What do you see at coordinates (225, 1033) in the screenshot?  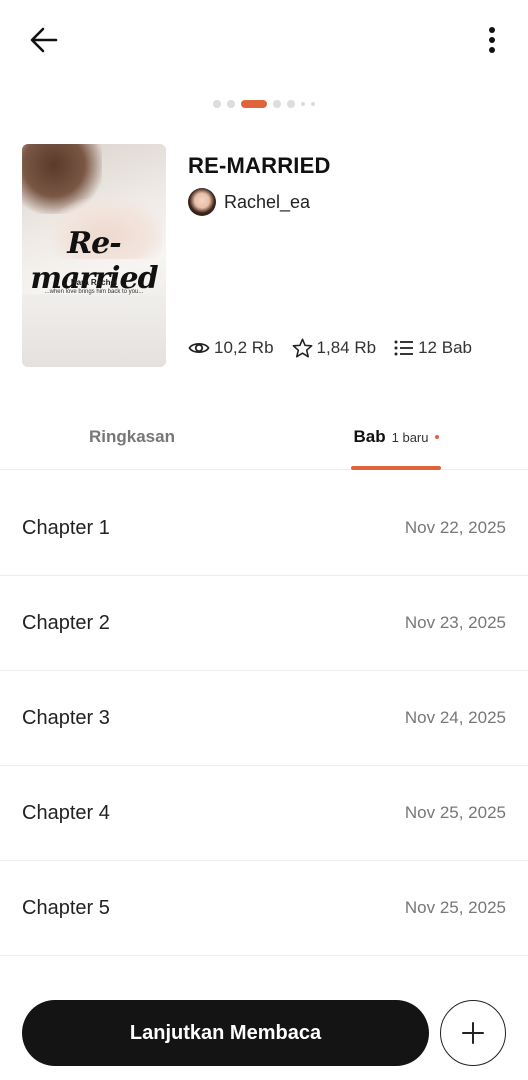 I see `continue-reading-button: Lanjutkan Membaca` at bounding box center [225, 1033].